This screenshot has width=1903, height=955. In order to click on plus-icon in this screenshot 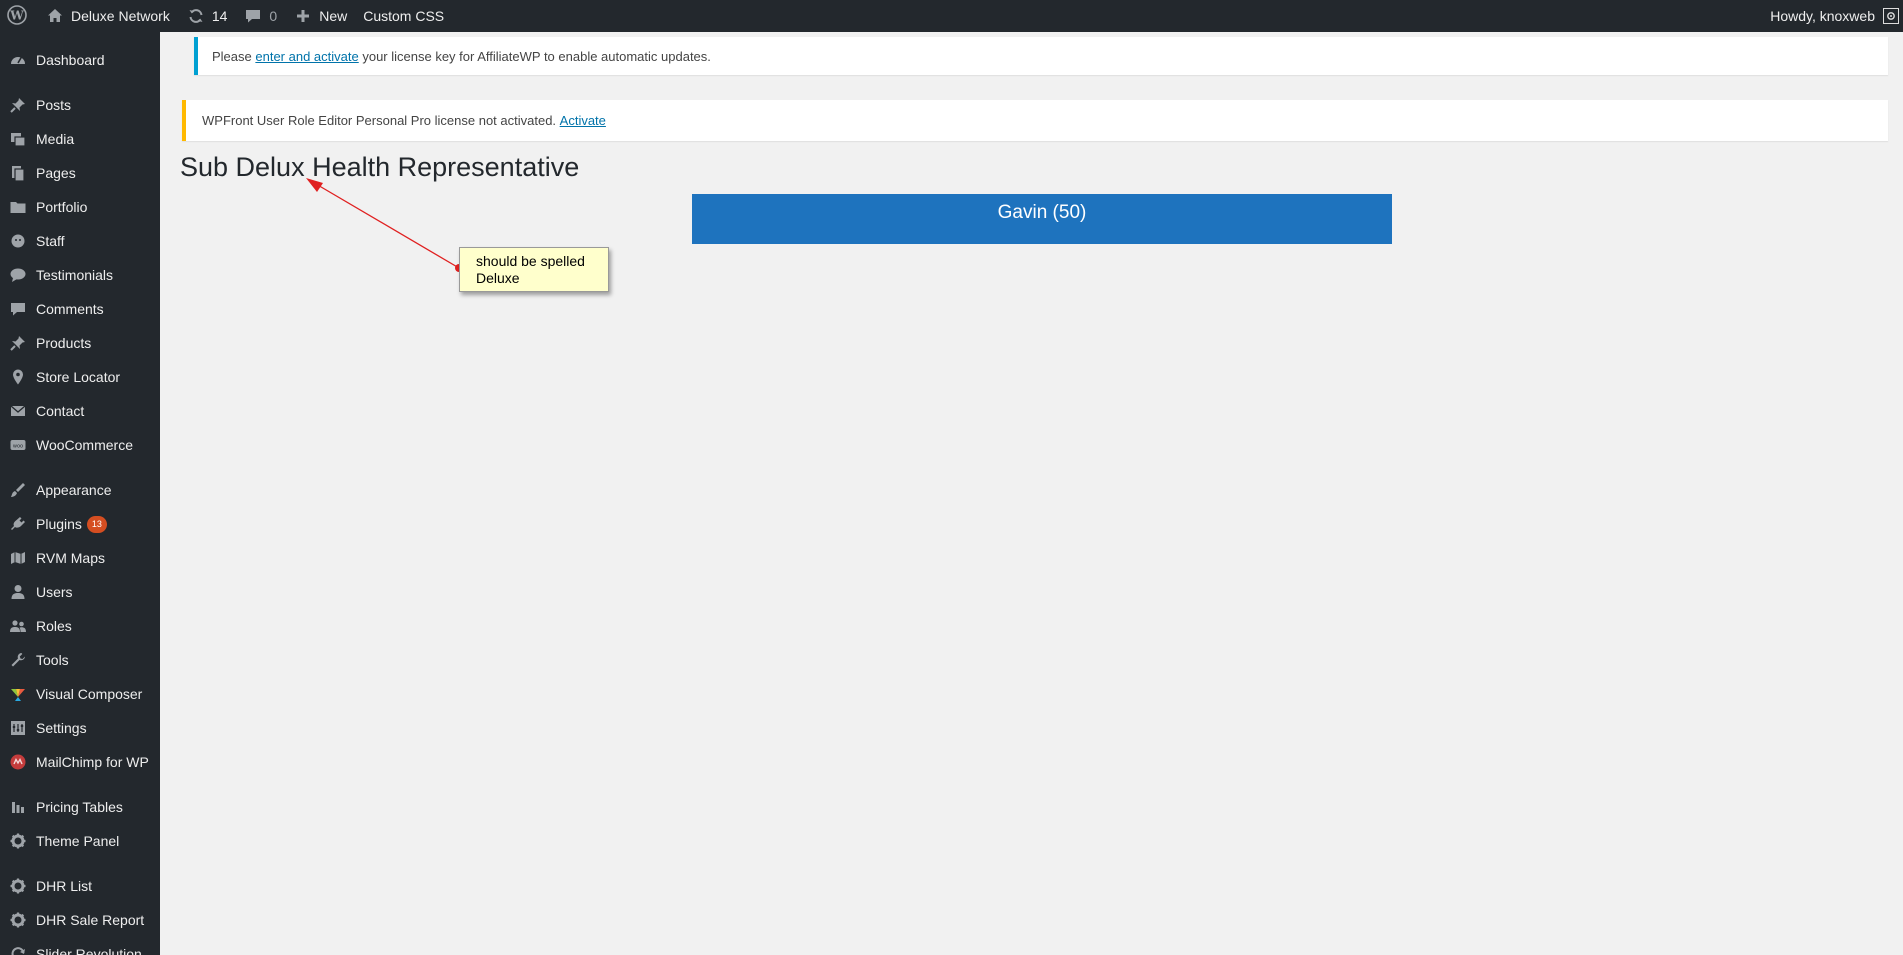, I will do `click(303, 16)`.